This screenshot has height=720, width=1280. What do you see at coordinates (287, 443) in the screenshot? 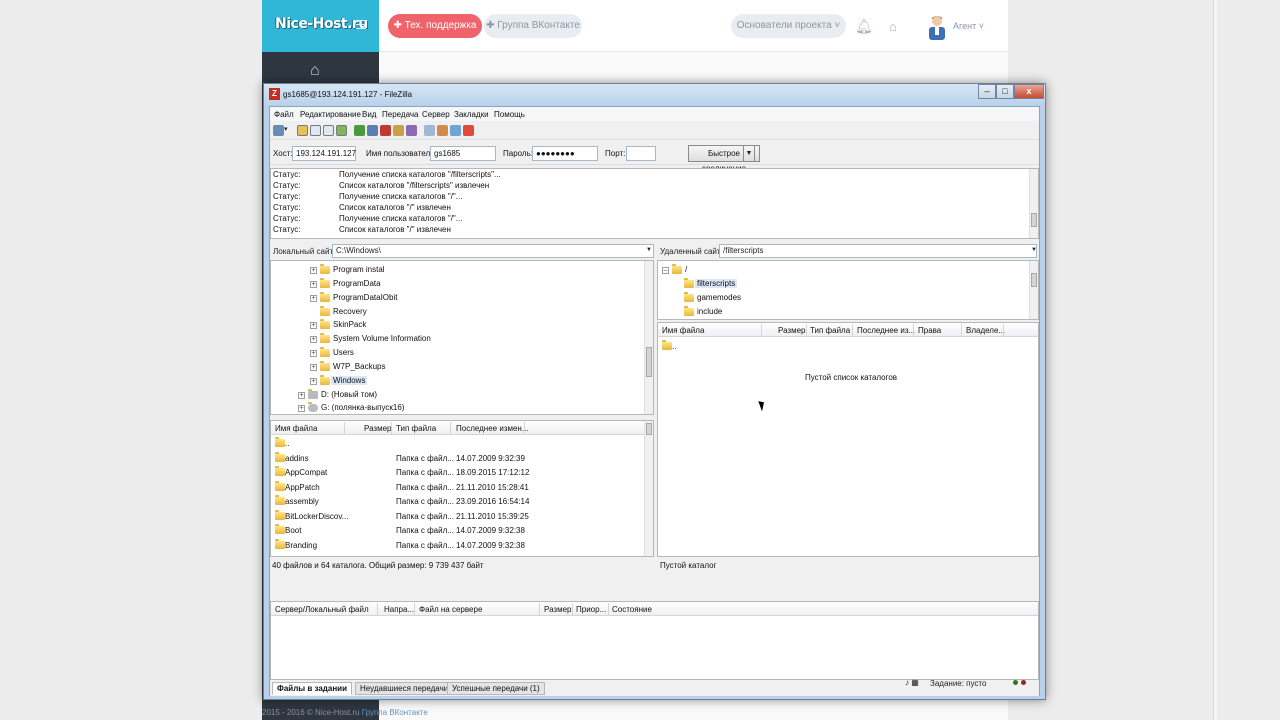
I see `file-name: ..` at bounding box center [287, 443].